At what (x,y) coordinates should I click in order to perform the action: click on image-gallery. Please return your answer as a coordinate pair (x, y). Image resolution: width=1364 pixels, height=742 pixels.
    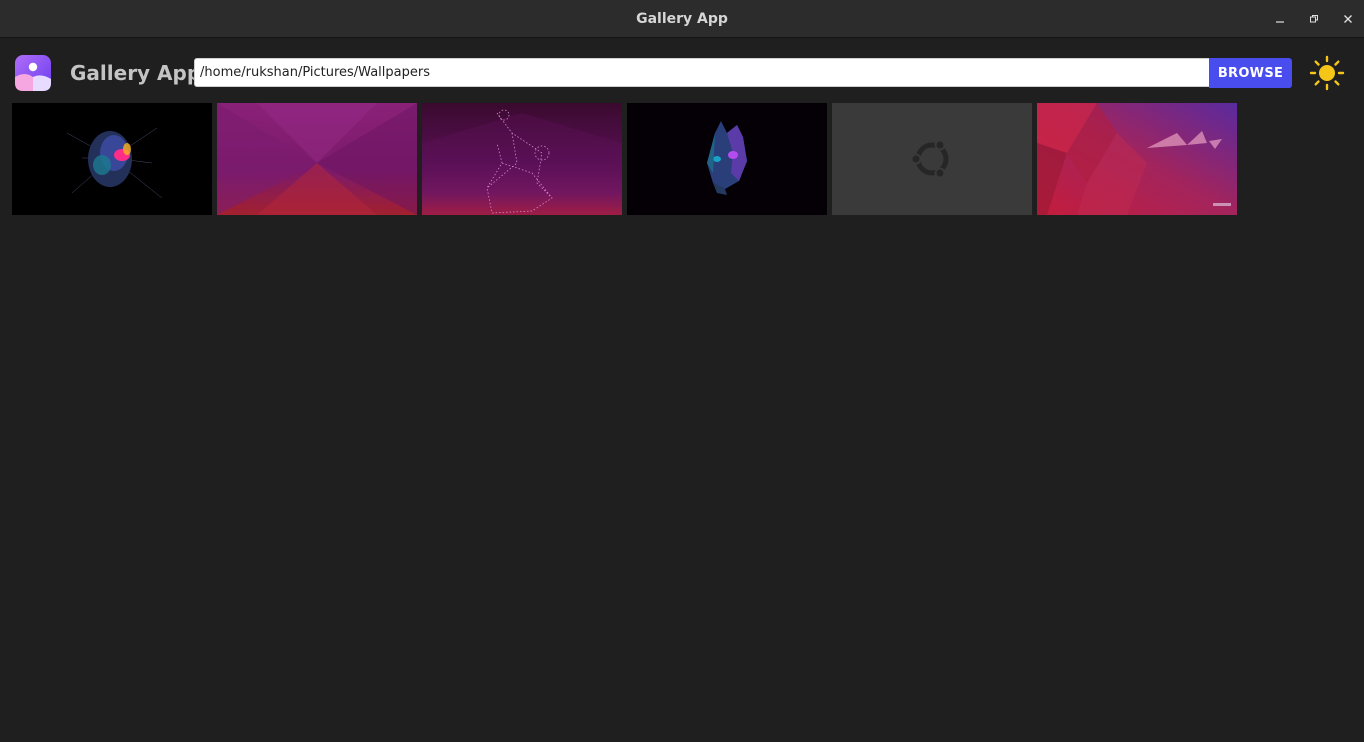
    Looking at the image, I should click on (632, 159).